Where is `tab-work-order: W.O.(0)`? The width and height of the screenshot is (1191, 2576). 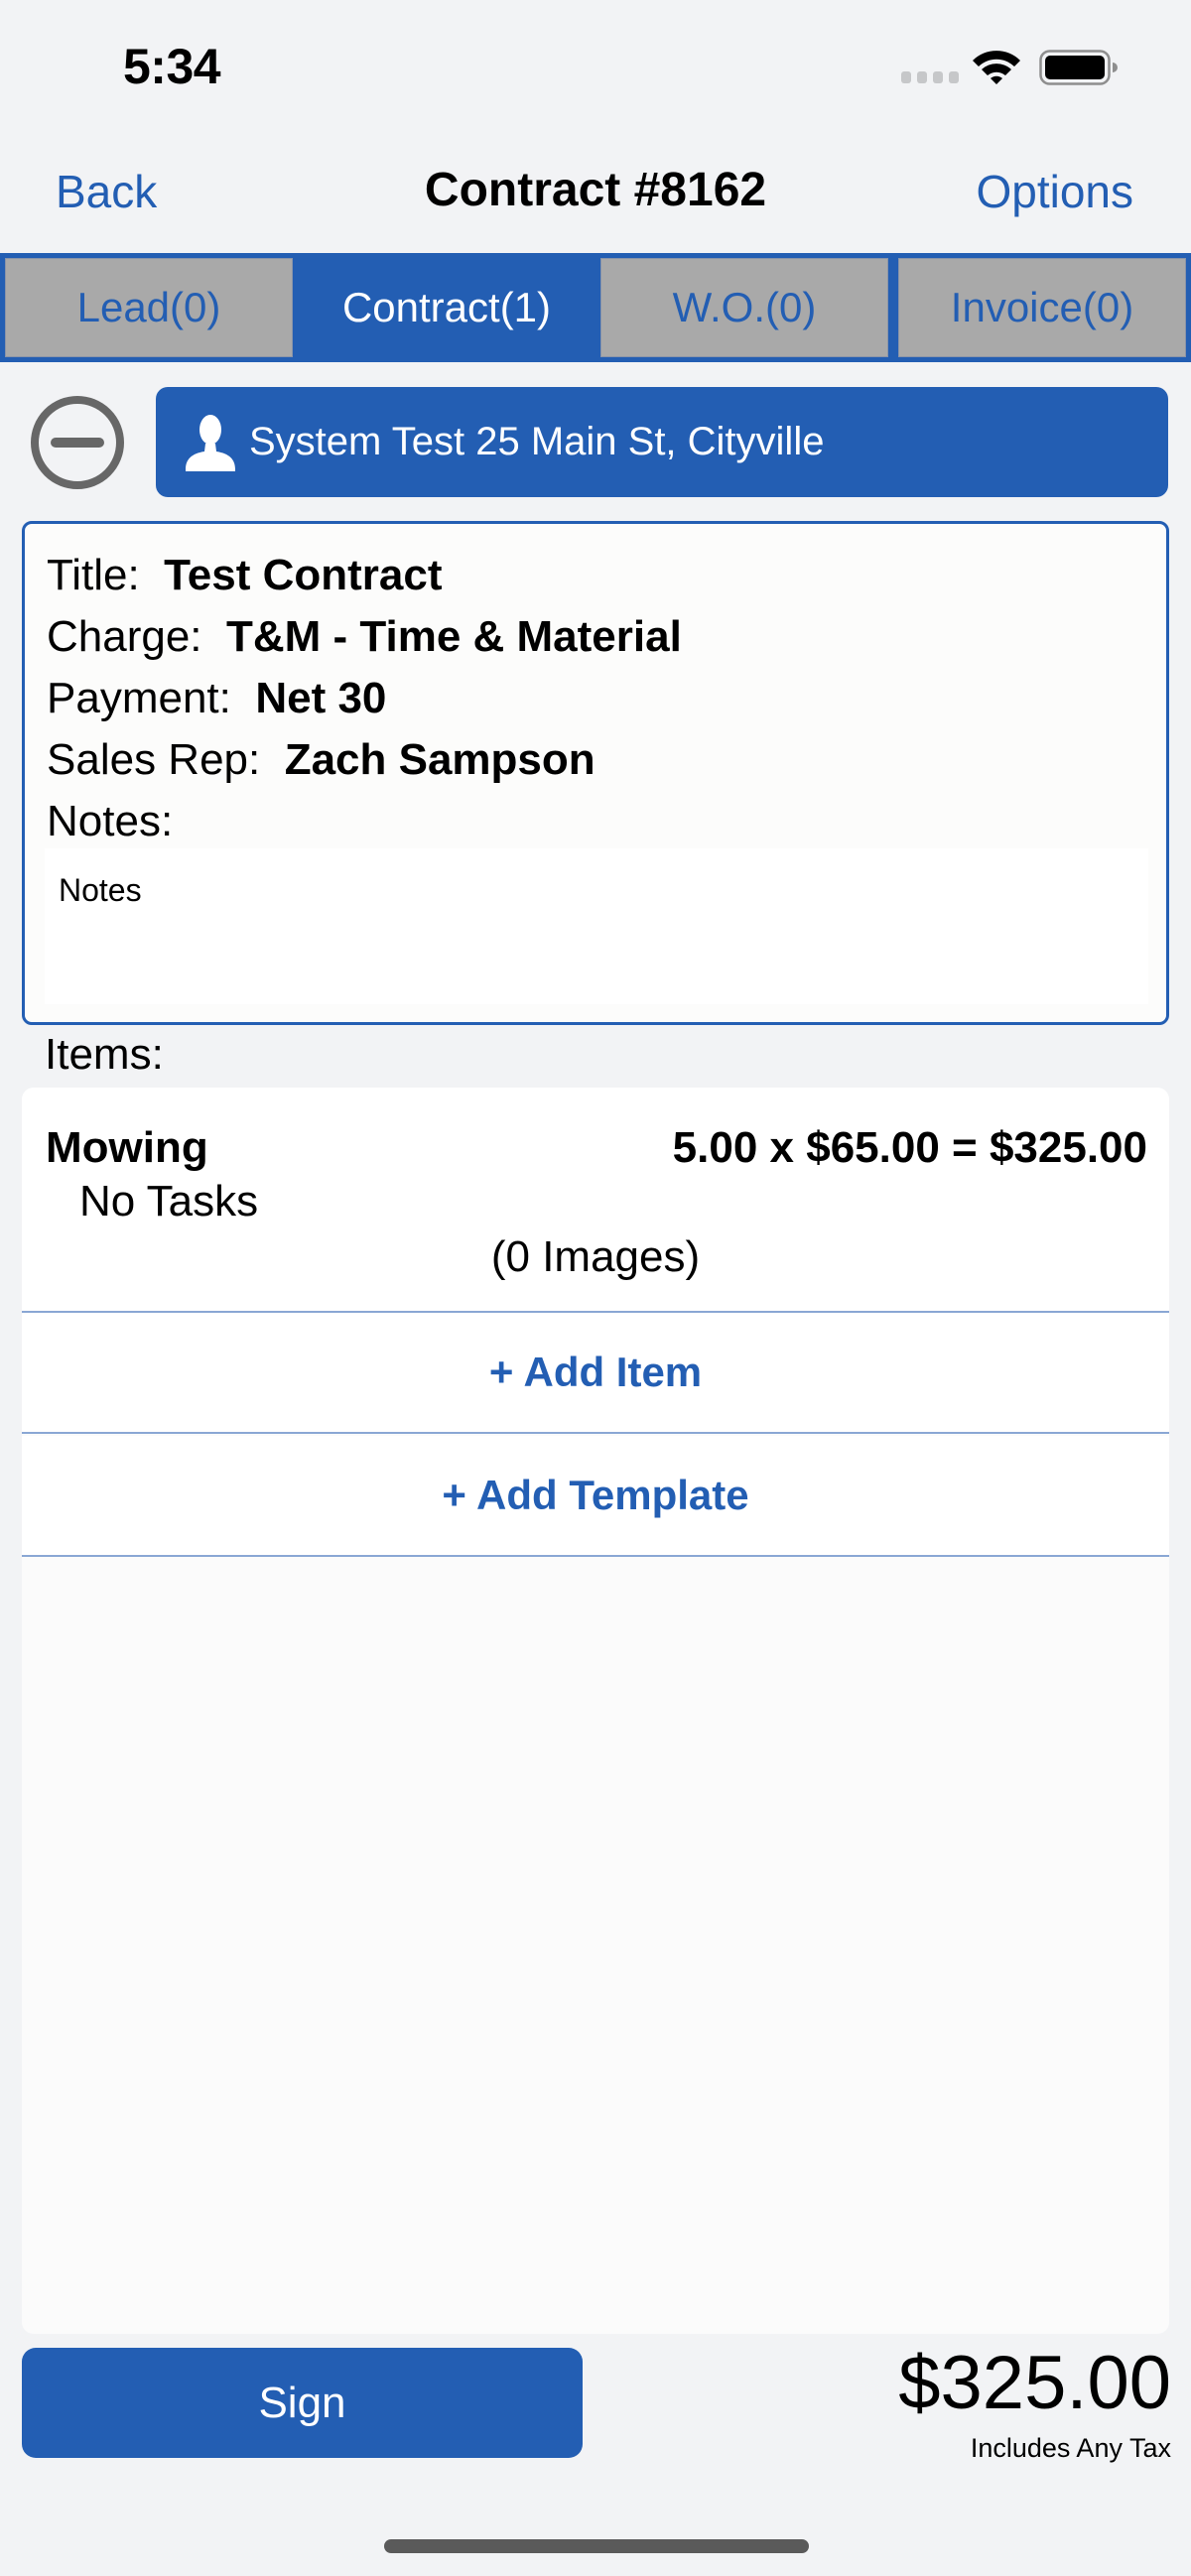
tab-work-order: W.O.(0) is located at coordinates (744, 308).